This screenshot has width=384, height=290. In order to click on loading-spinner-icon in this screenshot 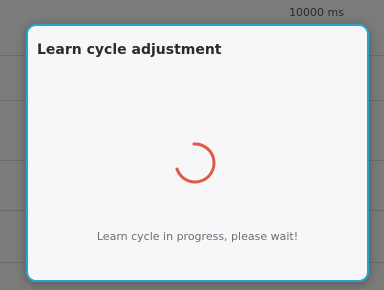, I will do `click(195, 163)`.